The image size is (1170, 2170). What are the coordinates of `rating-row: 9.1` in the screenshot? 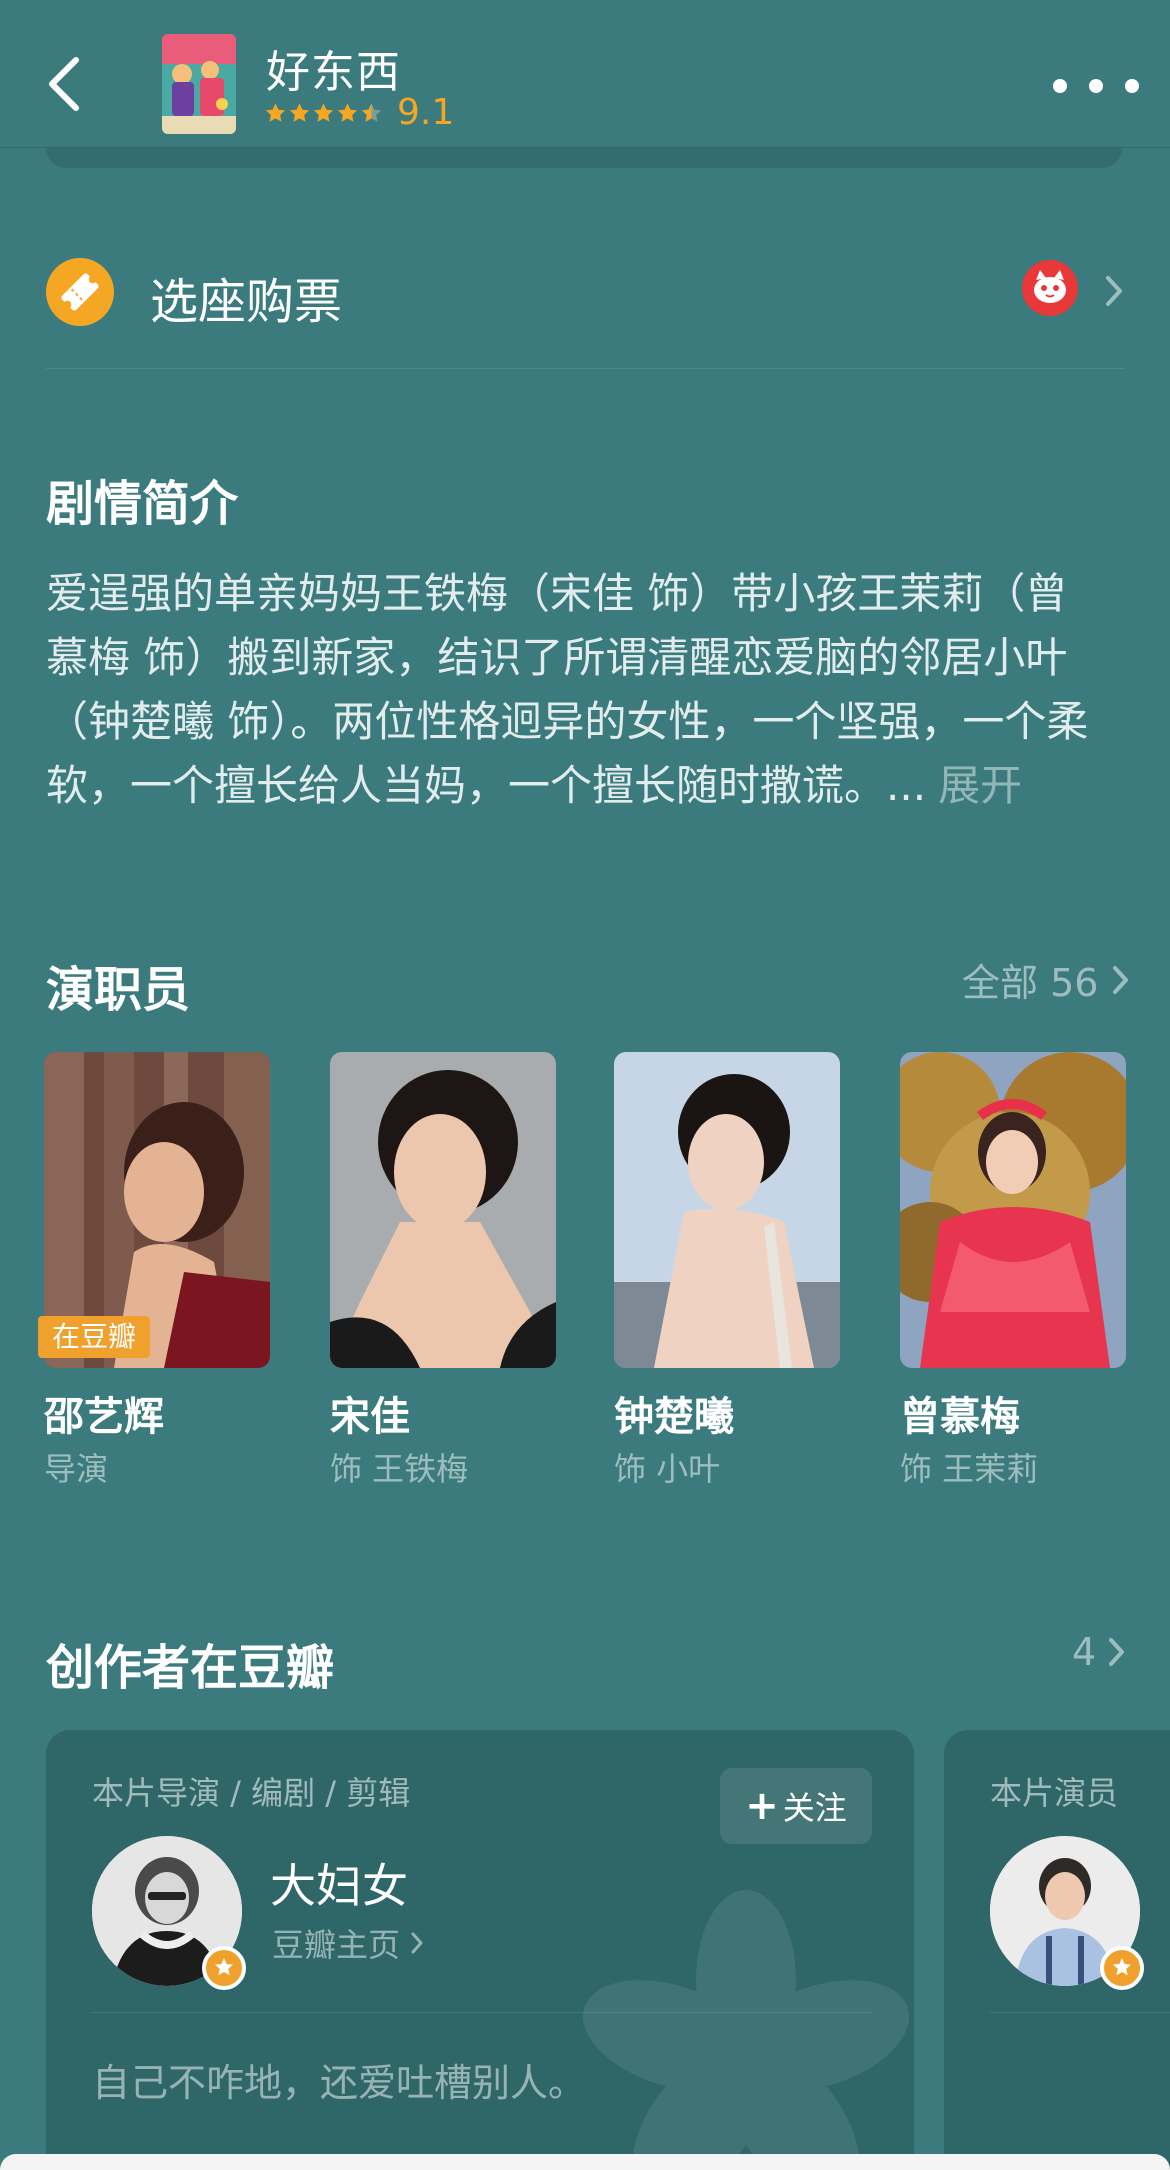 It's located at (359, 112).